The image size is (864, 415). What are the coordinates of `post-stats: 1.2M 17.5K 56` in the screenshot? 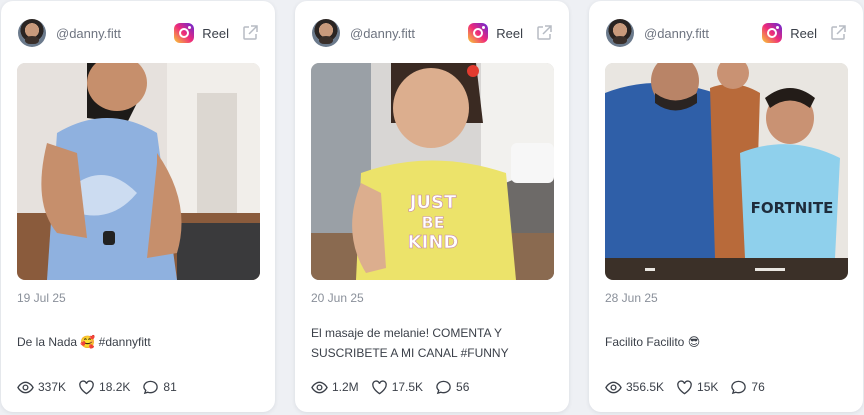 It's located at (396, 387).